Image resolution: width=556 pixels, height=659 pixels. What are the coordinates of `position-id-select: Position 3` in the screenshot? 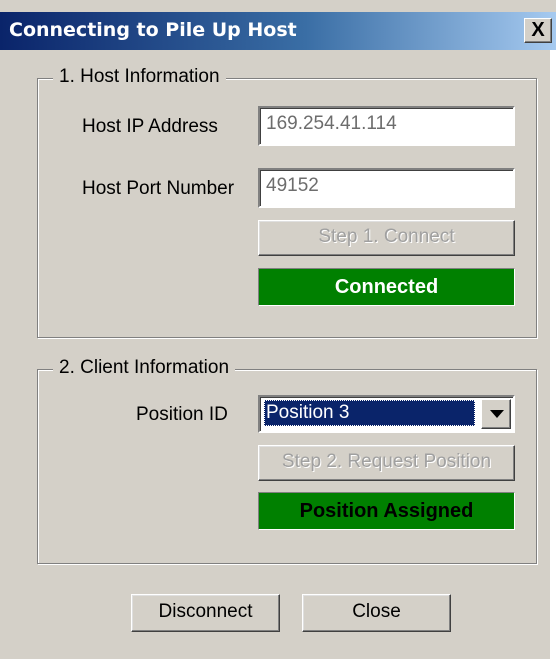 It's located at (386, 414).